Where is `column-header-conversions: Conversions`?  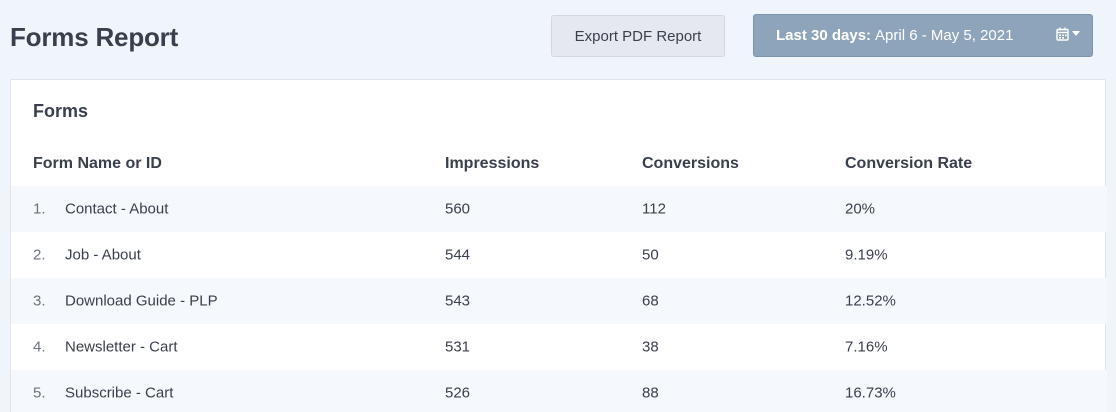
column-header-conversions: Conversions is located at coordinates (690, 164).